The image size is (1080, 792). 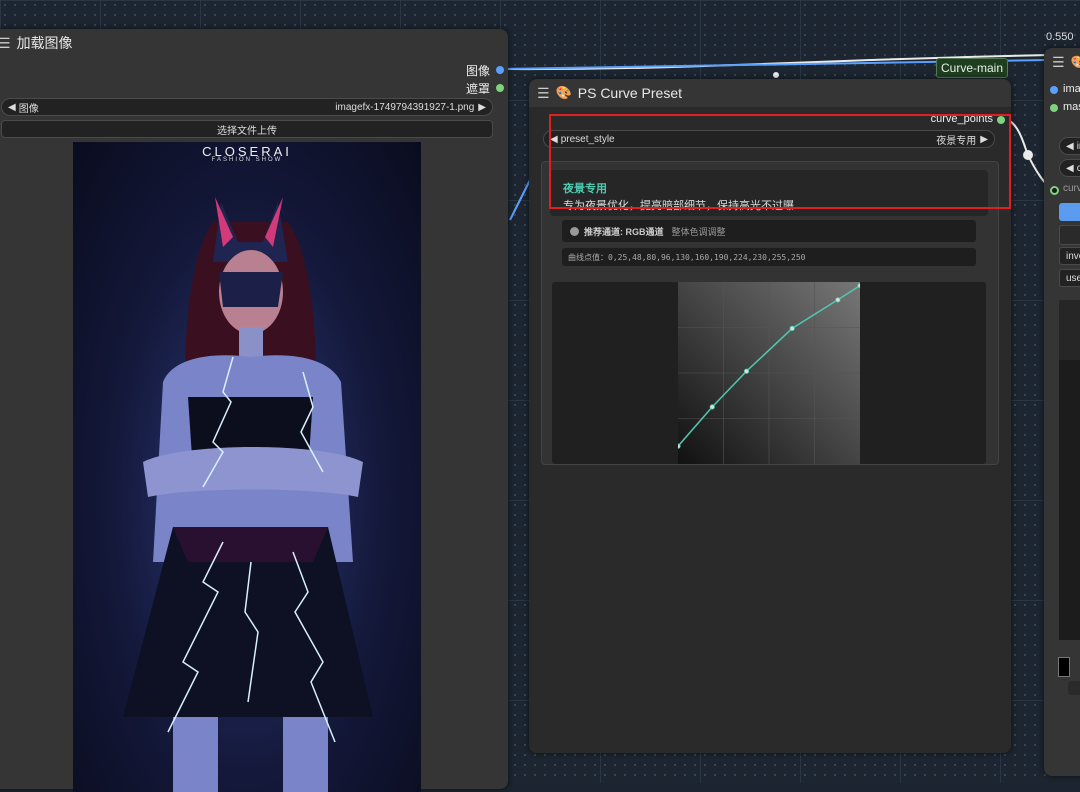 What do you see at coordinates (780, 161) in the screenshot?
I see `highlight-box` at bounding box center [780, 161].